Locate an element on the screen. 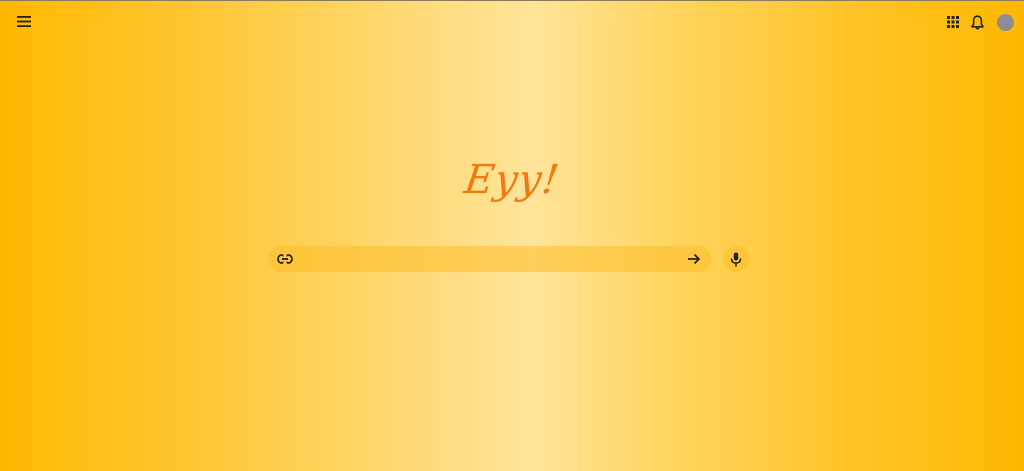 Image resolution: width=1024 pixels, height=471 pixels. link-button is located at coordinates (285, 259).